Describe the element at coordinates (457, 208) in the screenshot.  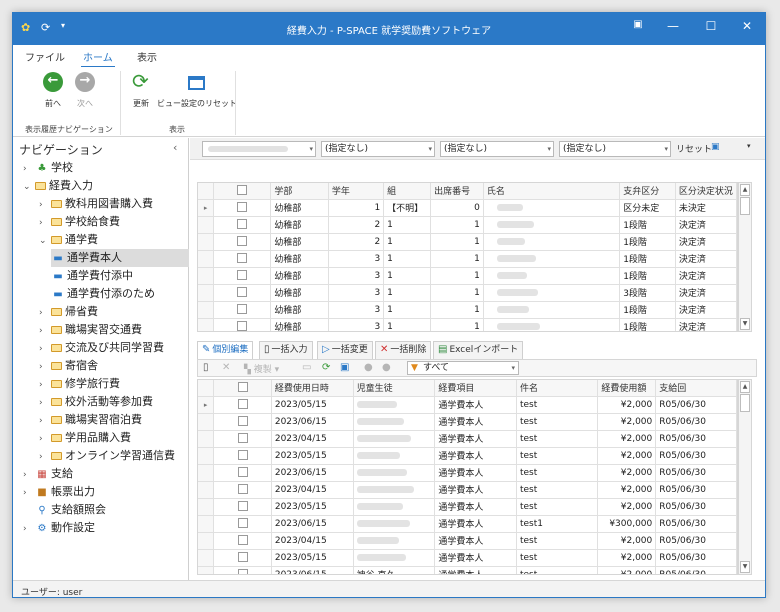
I see `table-cell: 0` at that location.